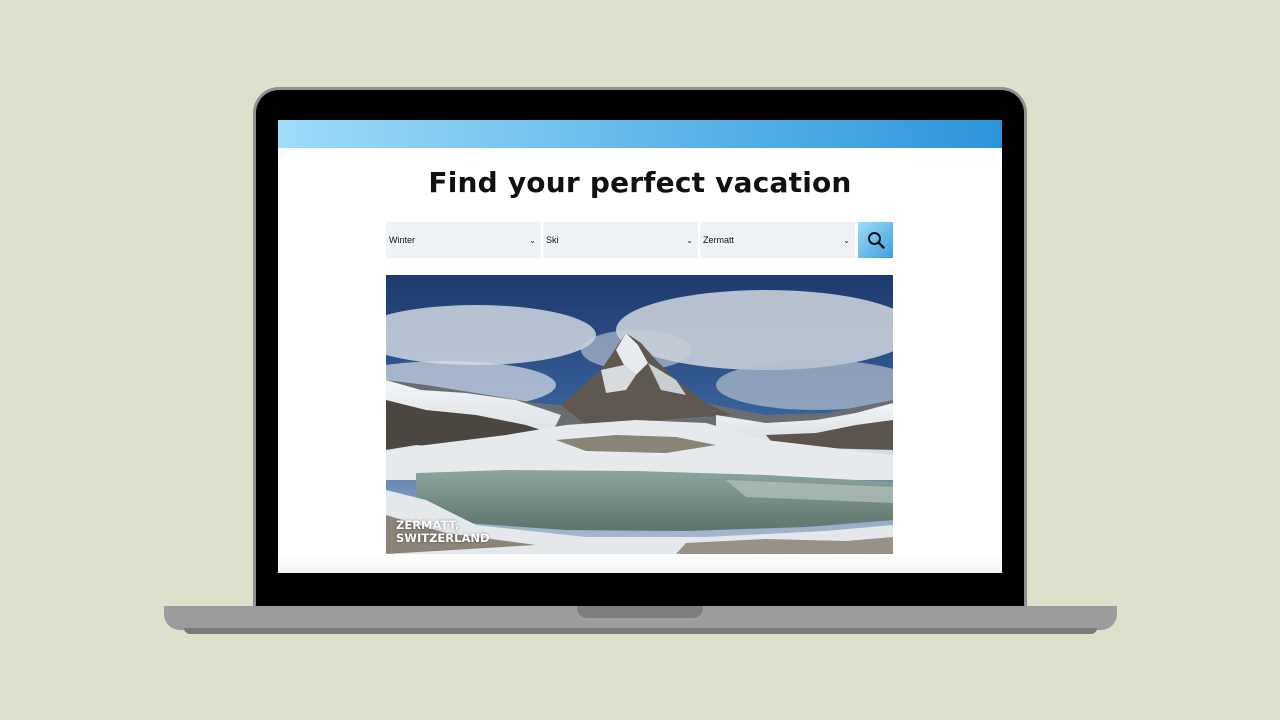 This screenshot has height=720, width=1280. What do you see at coordinates (402, 240) in the screenshot?
I see `season-select-value: Winter` at bounding box center [402, 240].